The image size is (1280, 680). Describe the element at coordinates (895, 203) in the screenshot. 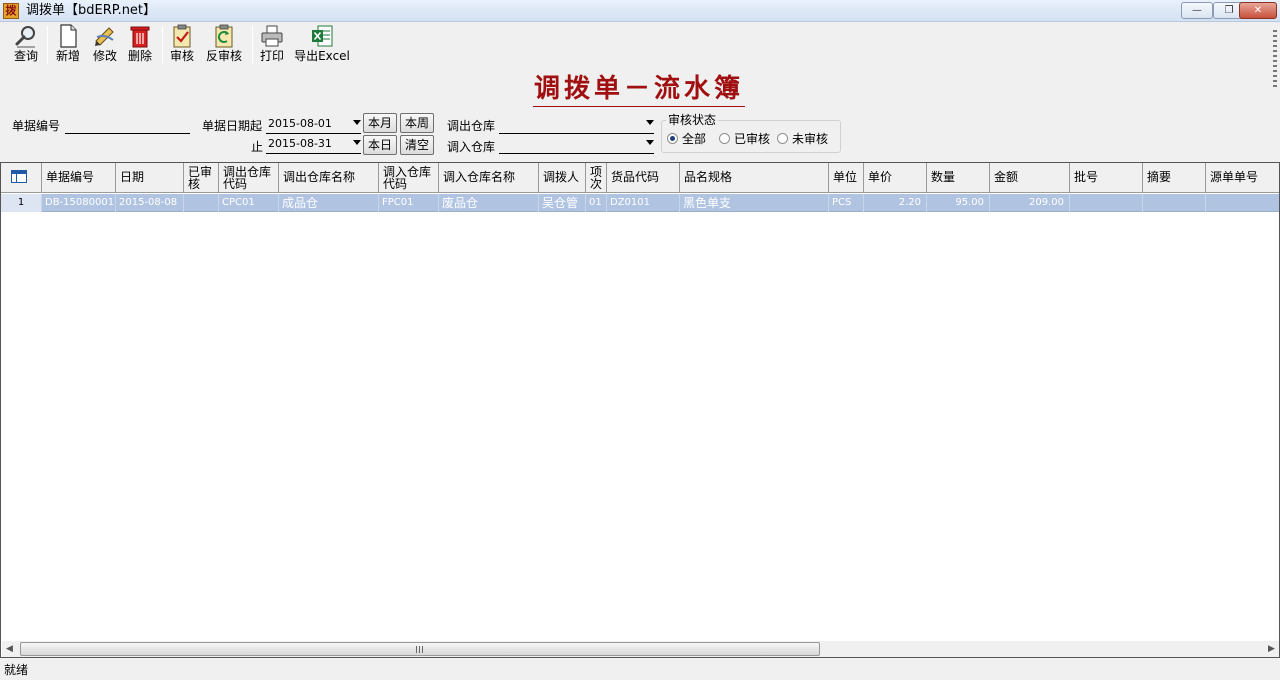

I see `cell-price: 2.20` at that location.